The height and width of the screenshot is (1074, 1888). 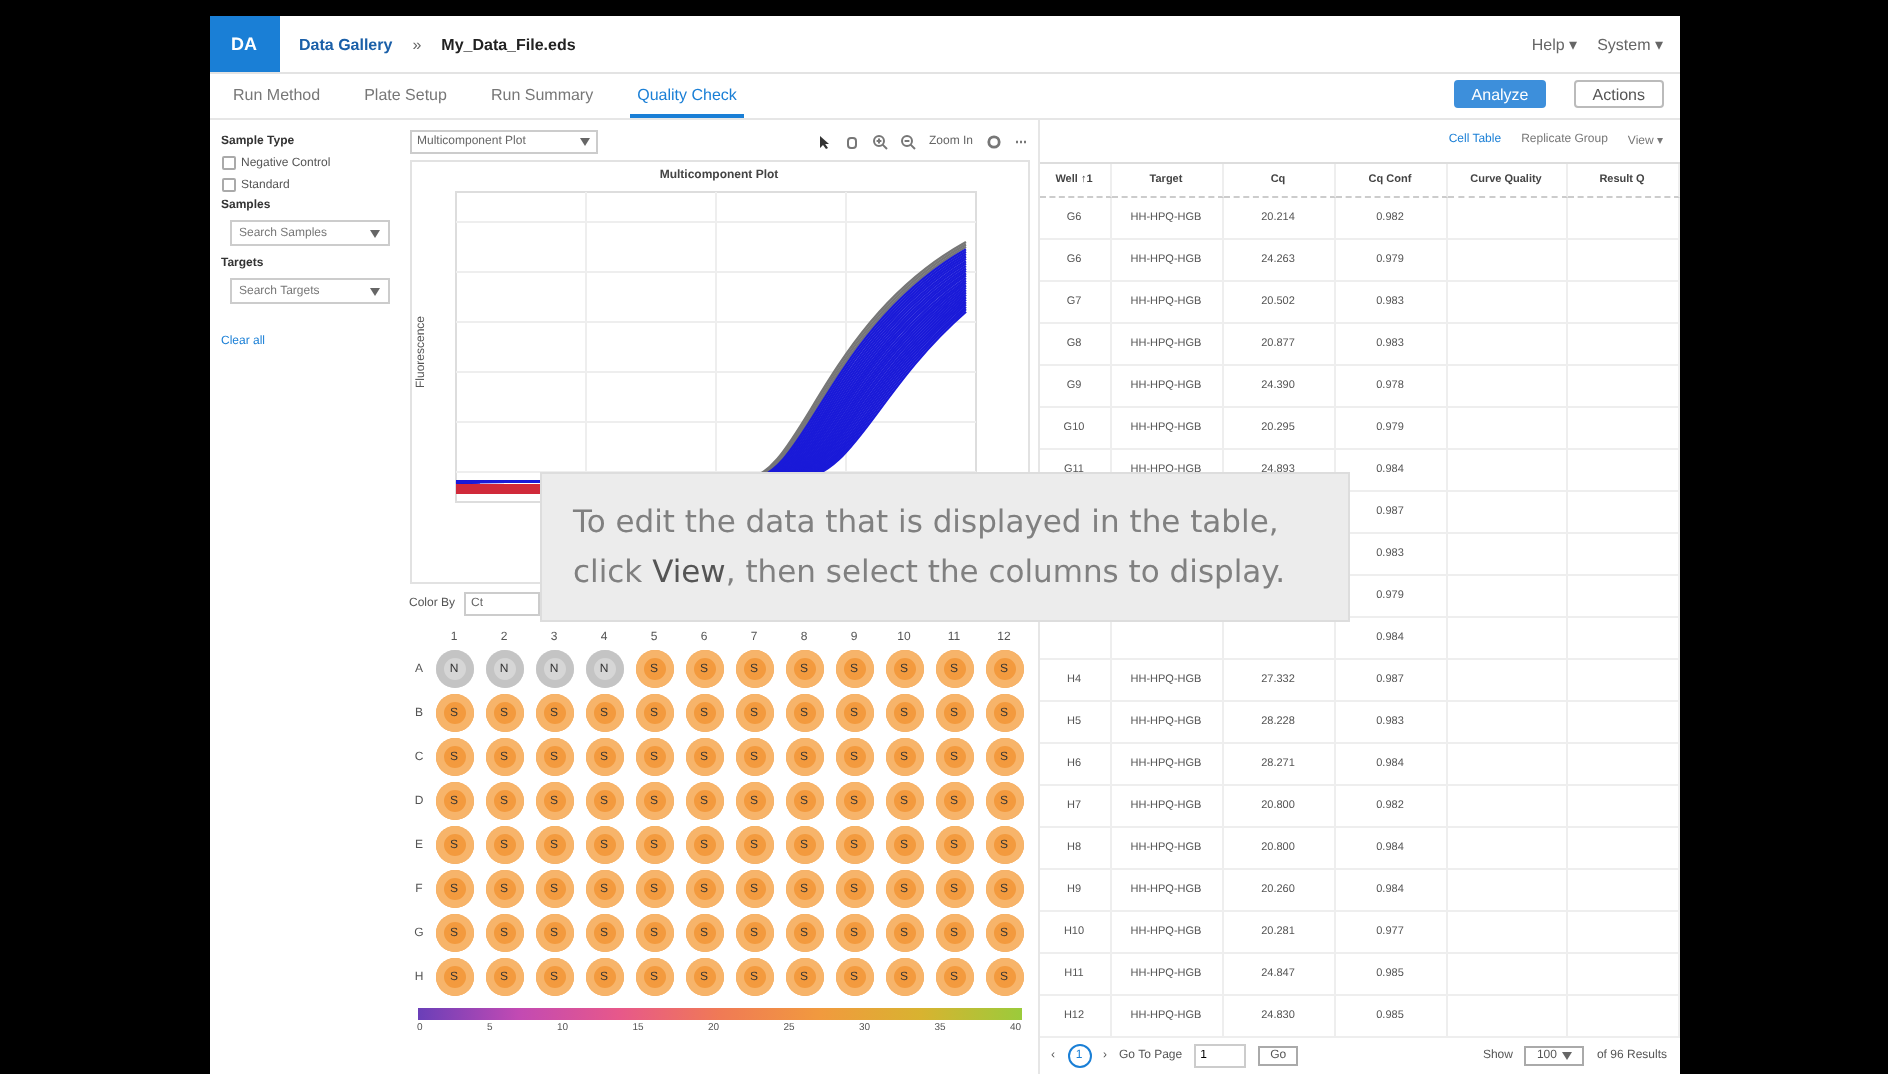 What do you see at coordinates (880, 142) in the screenshot?
I see `zoom-in-icon` at bounding box center [880, 142].